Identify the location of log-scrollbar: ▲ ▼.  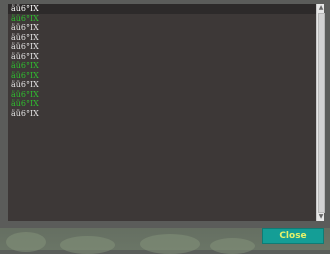
(320, 112).